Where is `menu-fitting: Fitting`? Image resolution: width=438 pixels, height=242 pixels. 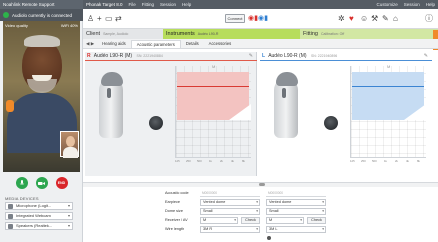
menu-fitting: Fitting is located at coordinates (148, 4).